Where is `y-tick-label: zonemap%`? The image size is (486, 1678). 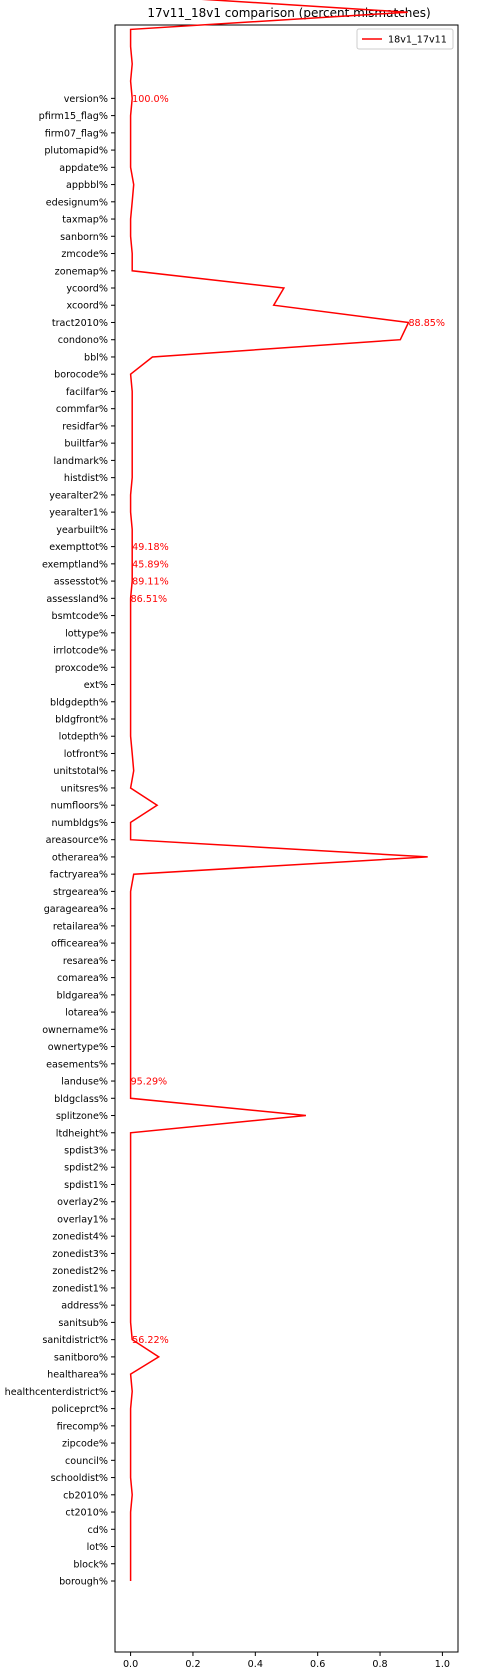 y-tick-label: zonemap% is located at coordinates (81, 271).